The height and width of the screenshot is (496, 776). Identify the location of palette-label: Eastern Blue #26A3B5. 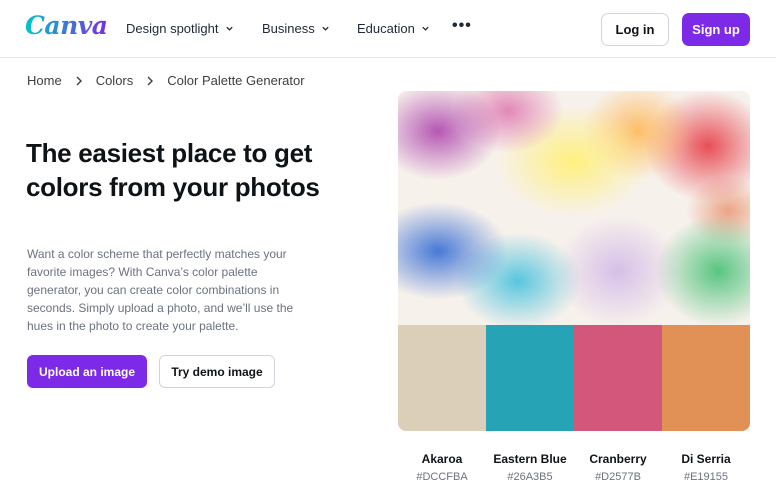
(530, 467).